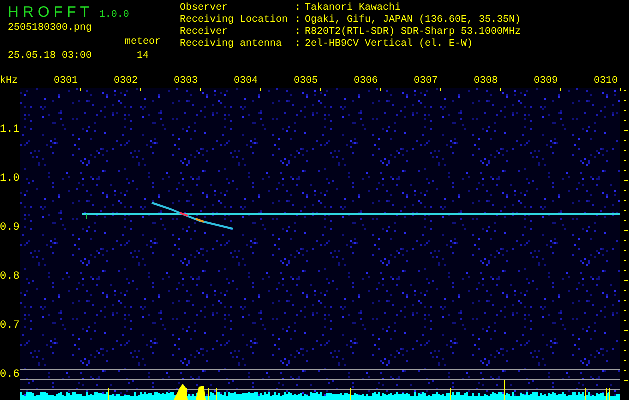 This screenshot has width=629, height=400. What do you see at coordinates (10, 326) in the screenshot?
I see `frequency-axis-label: 0.7` at bounding box center [10, 326].